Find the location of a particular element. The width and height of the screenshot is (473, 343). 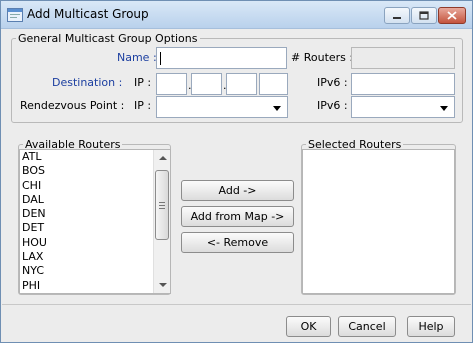

title-bar: Add Multicast Group is located at coordinates (236, 15).